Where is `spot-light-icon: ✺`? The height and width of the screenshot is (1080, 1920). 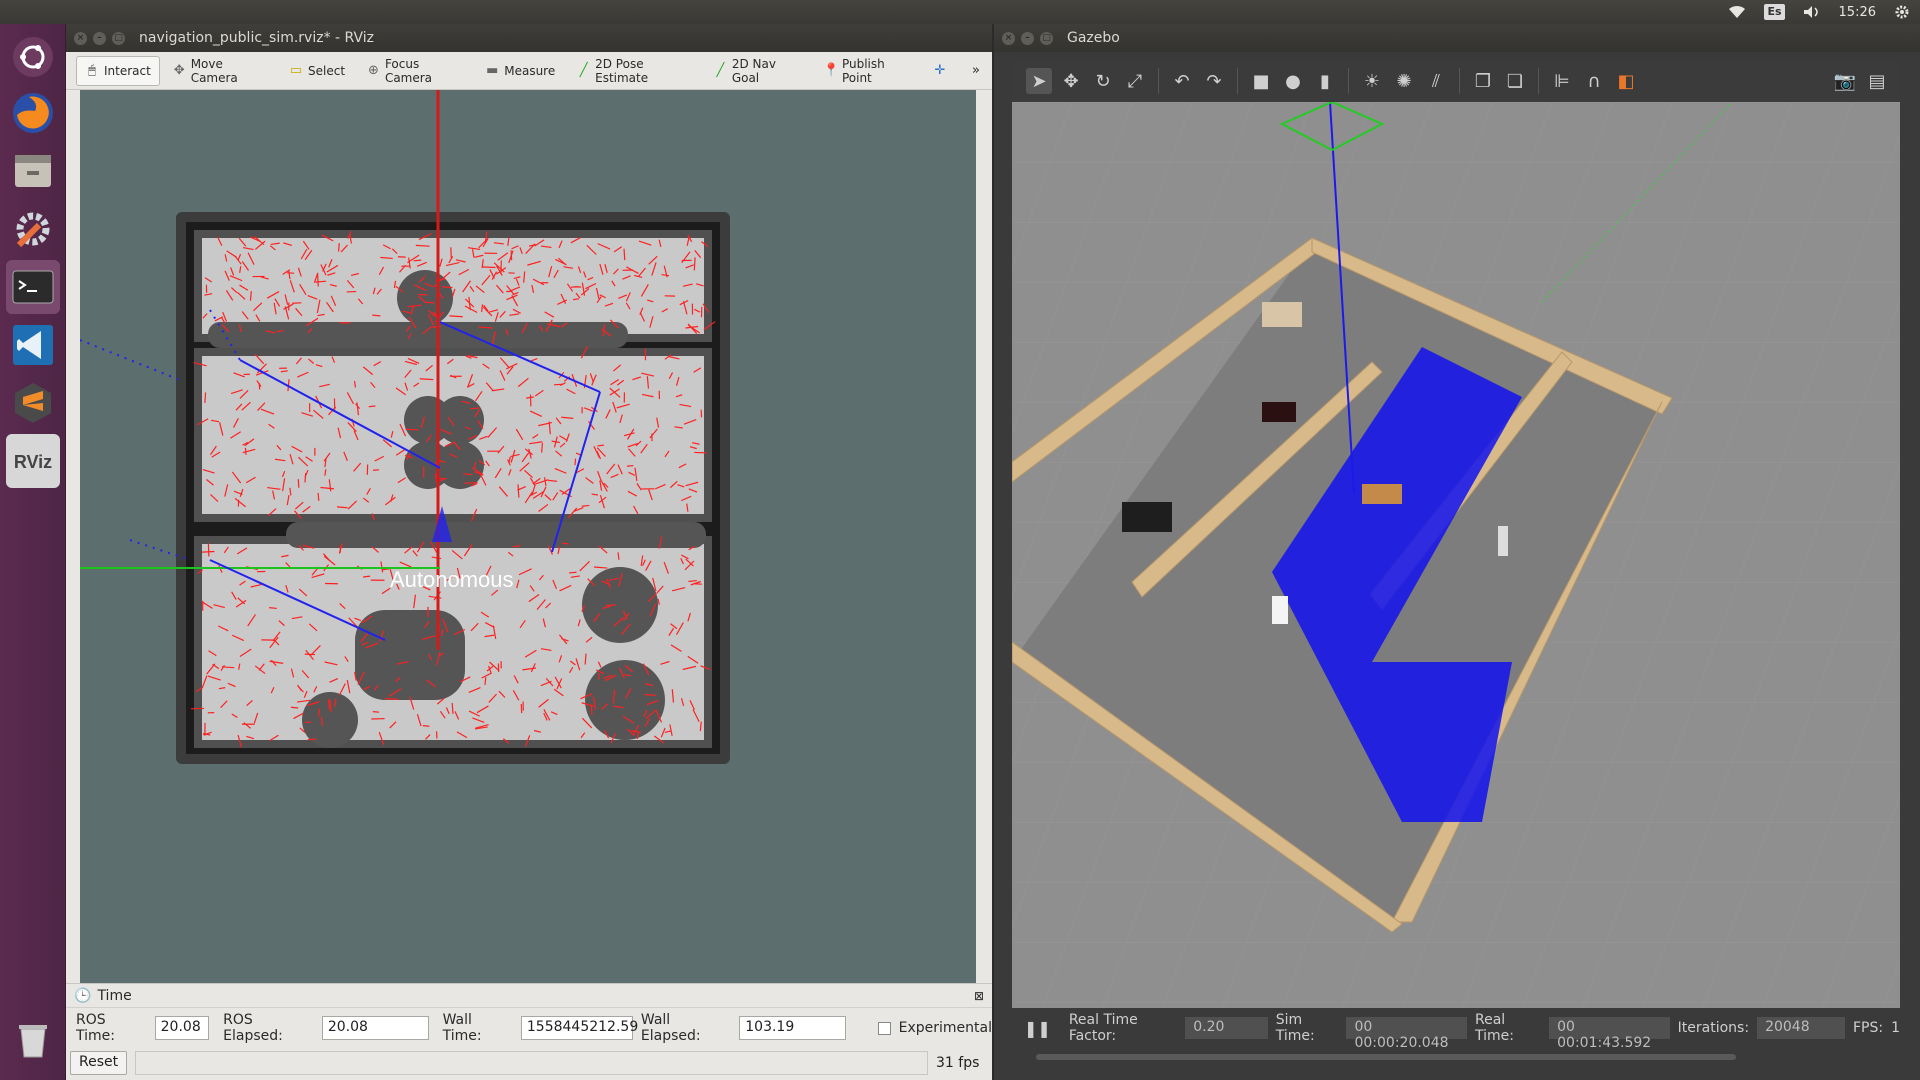 spot-light-icon: ✺ is located at coordinates (1404, 81).